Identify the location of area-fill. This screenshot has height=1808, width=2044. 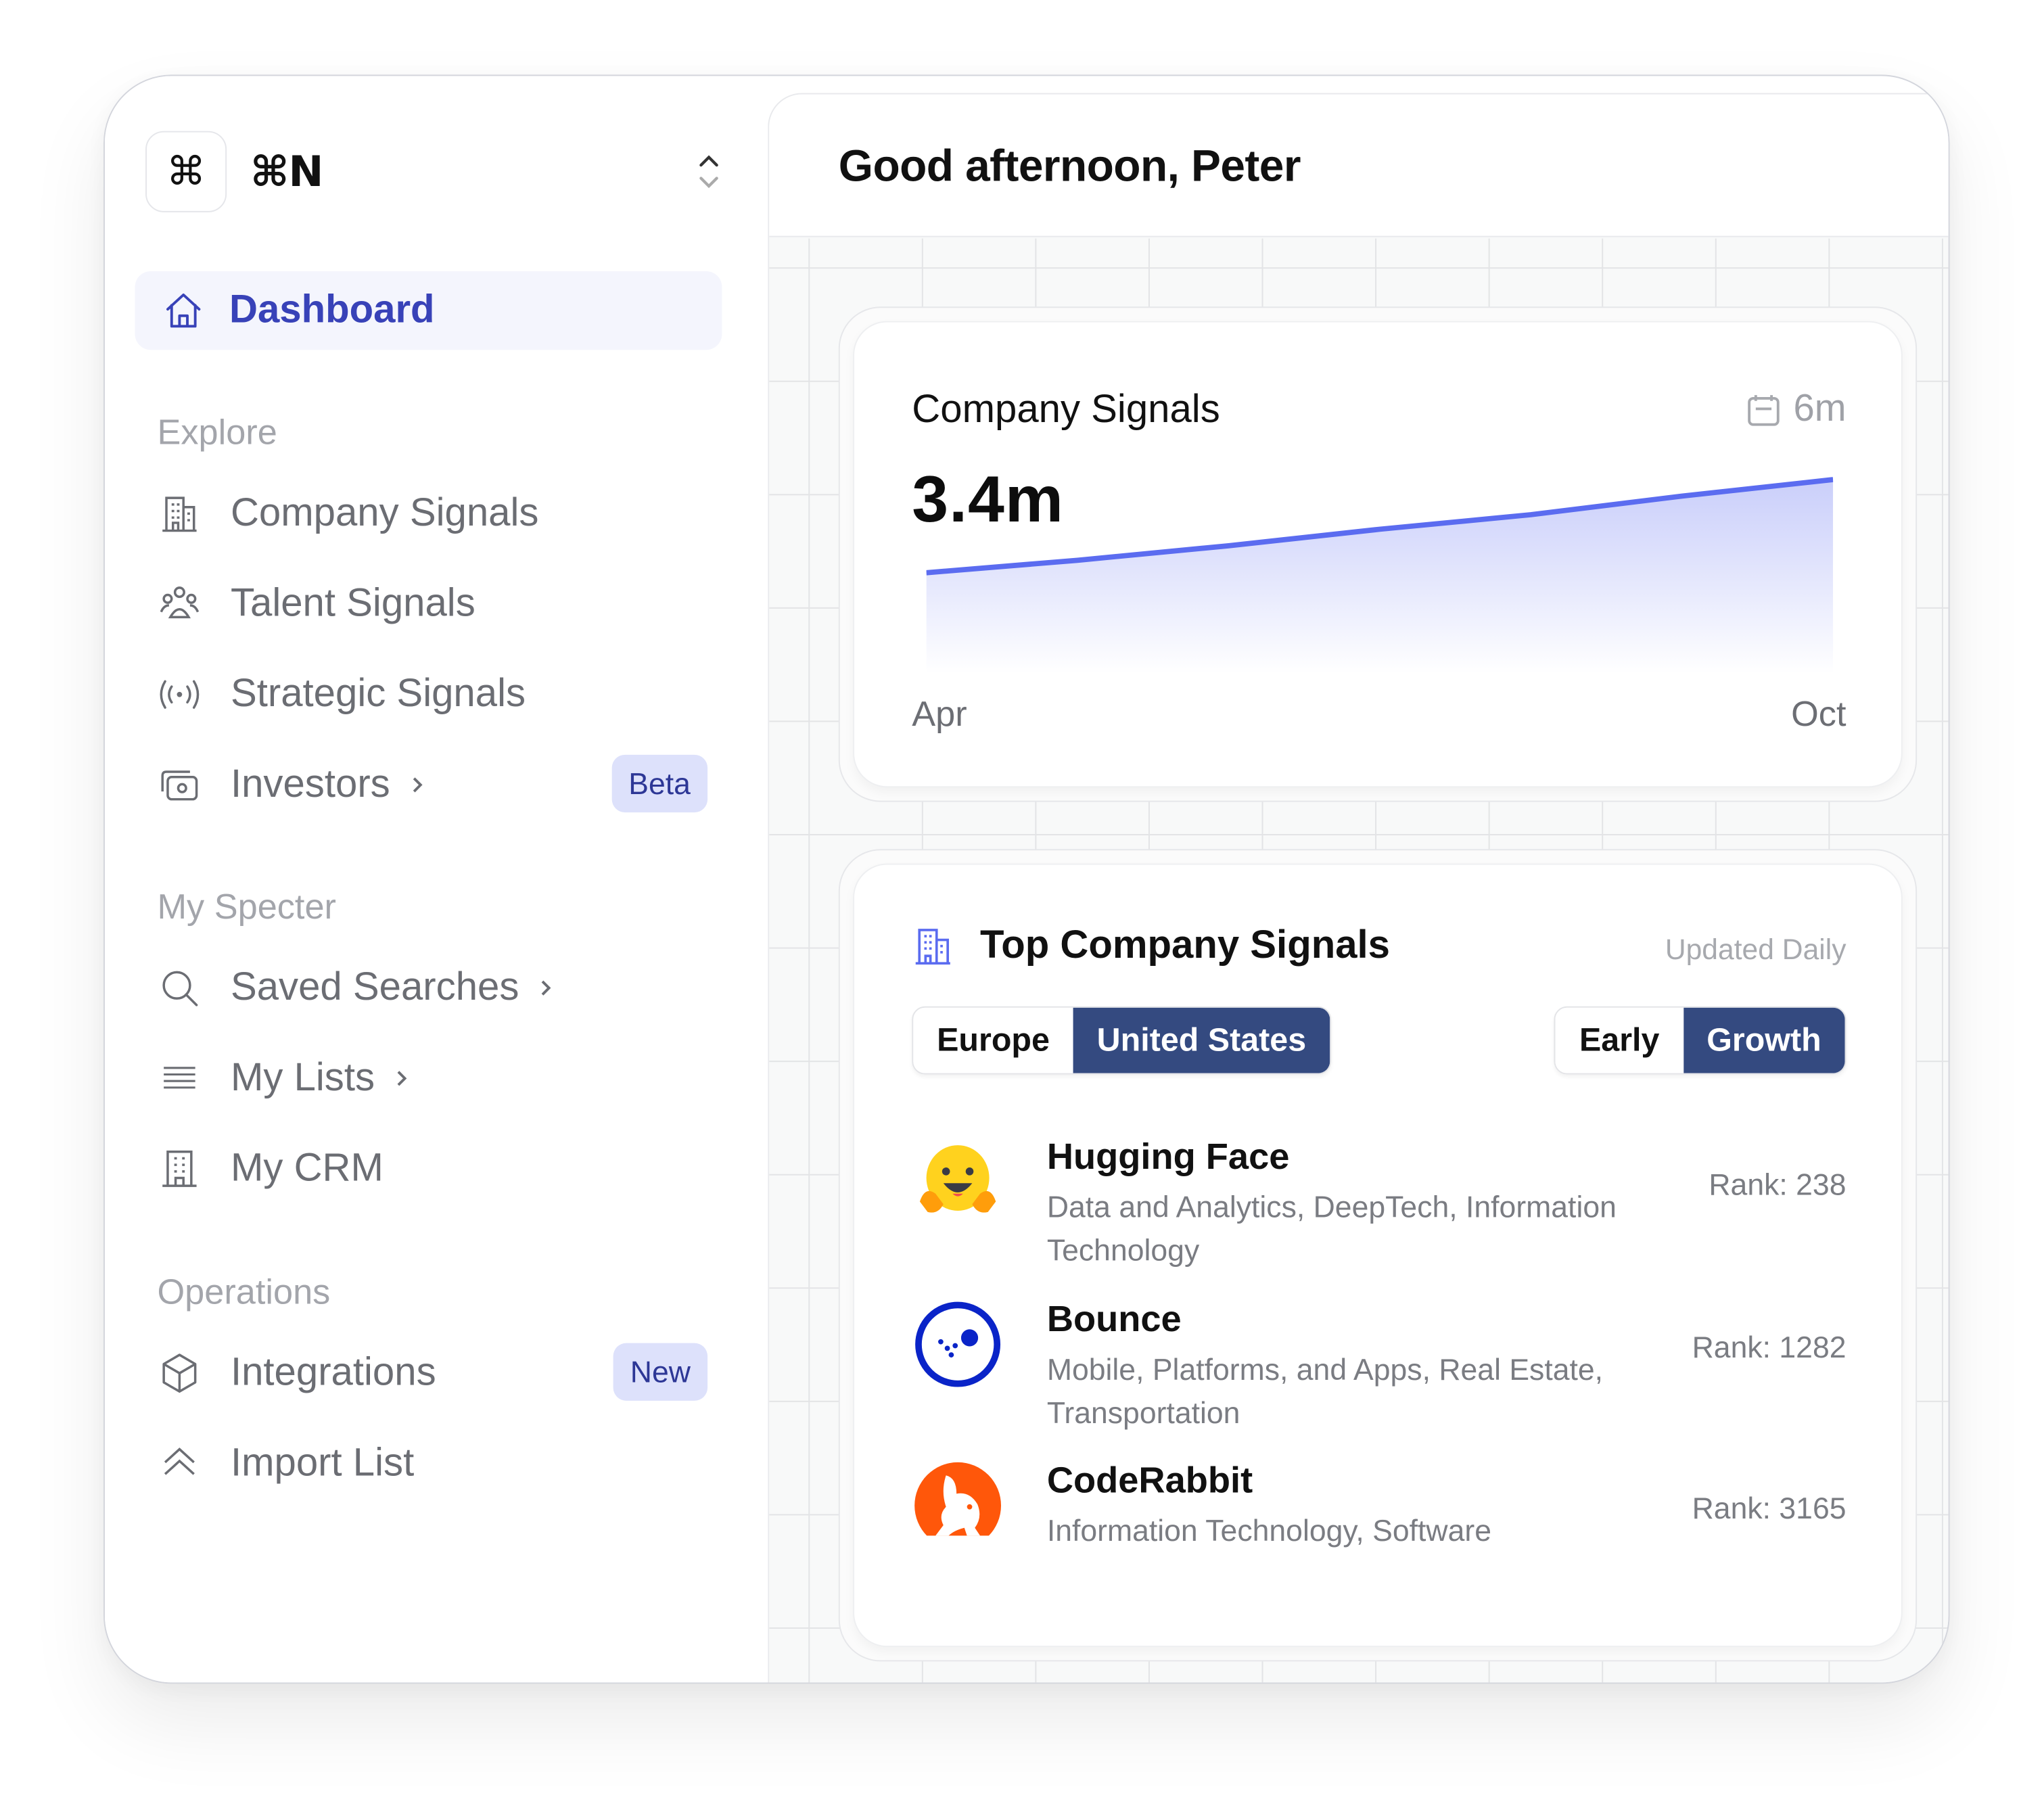
(1380, 577).